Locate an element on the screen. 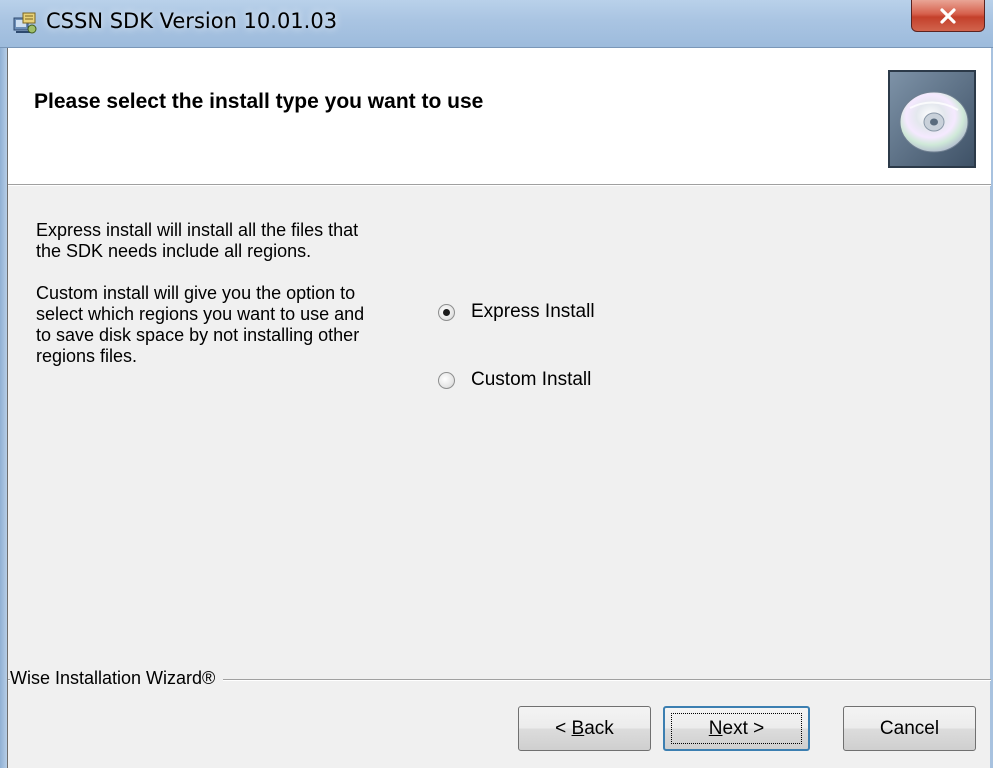  radio-unchecked-icon is located at coordinates (446, 380).